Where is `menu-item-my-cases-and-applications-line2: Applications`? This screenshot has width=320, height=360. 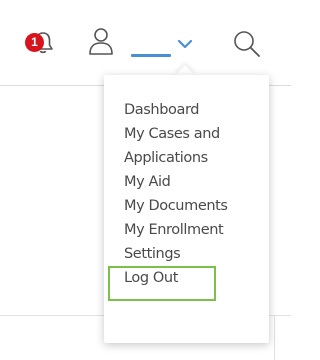
menu-item-my-cases-and-applications-line2: Applications is located at coordinates (176, 158).